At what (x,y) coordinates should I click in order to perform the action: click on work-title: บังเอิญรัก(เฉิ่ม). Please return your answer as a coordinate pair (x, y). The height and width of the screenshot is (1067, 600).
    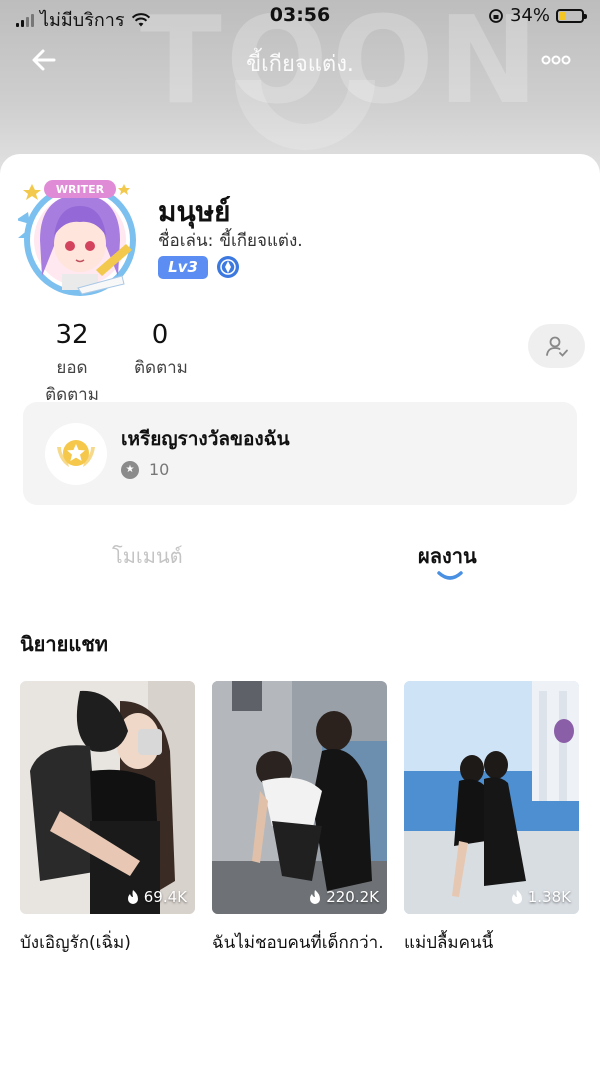
    Looking at the image, I should click on (107, 943).